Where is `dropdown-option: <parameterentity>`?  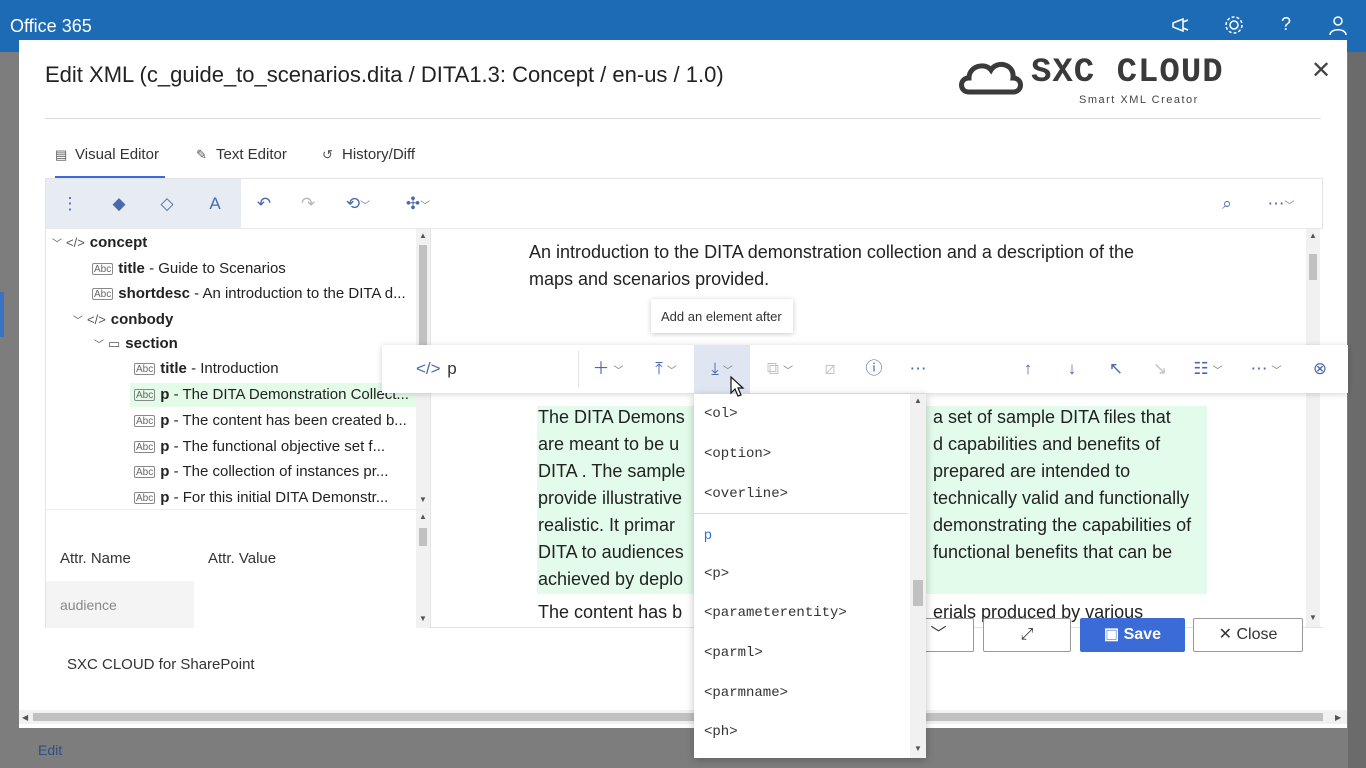
dropdown-option: <parameterentity> is located at coordinates (801, 613).